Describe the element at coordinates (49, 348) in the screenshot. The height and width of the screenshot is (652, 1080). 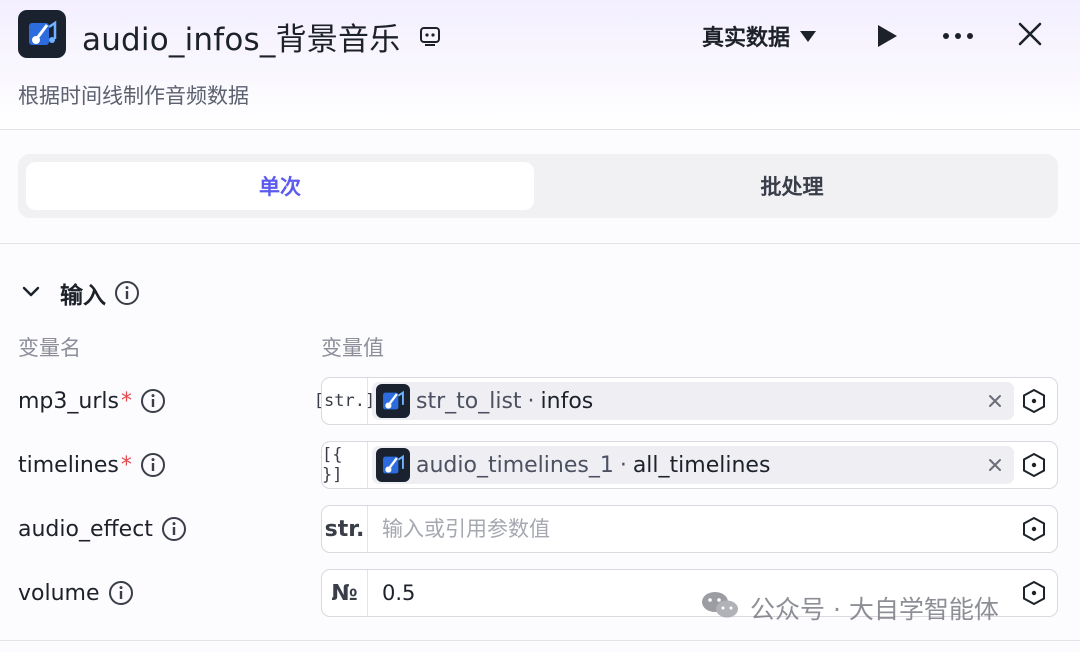
I see `column-header-name: 变量名` at that location.